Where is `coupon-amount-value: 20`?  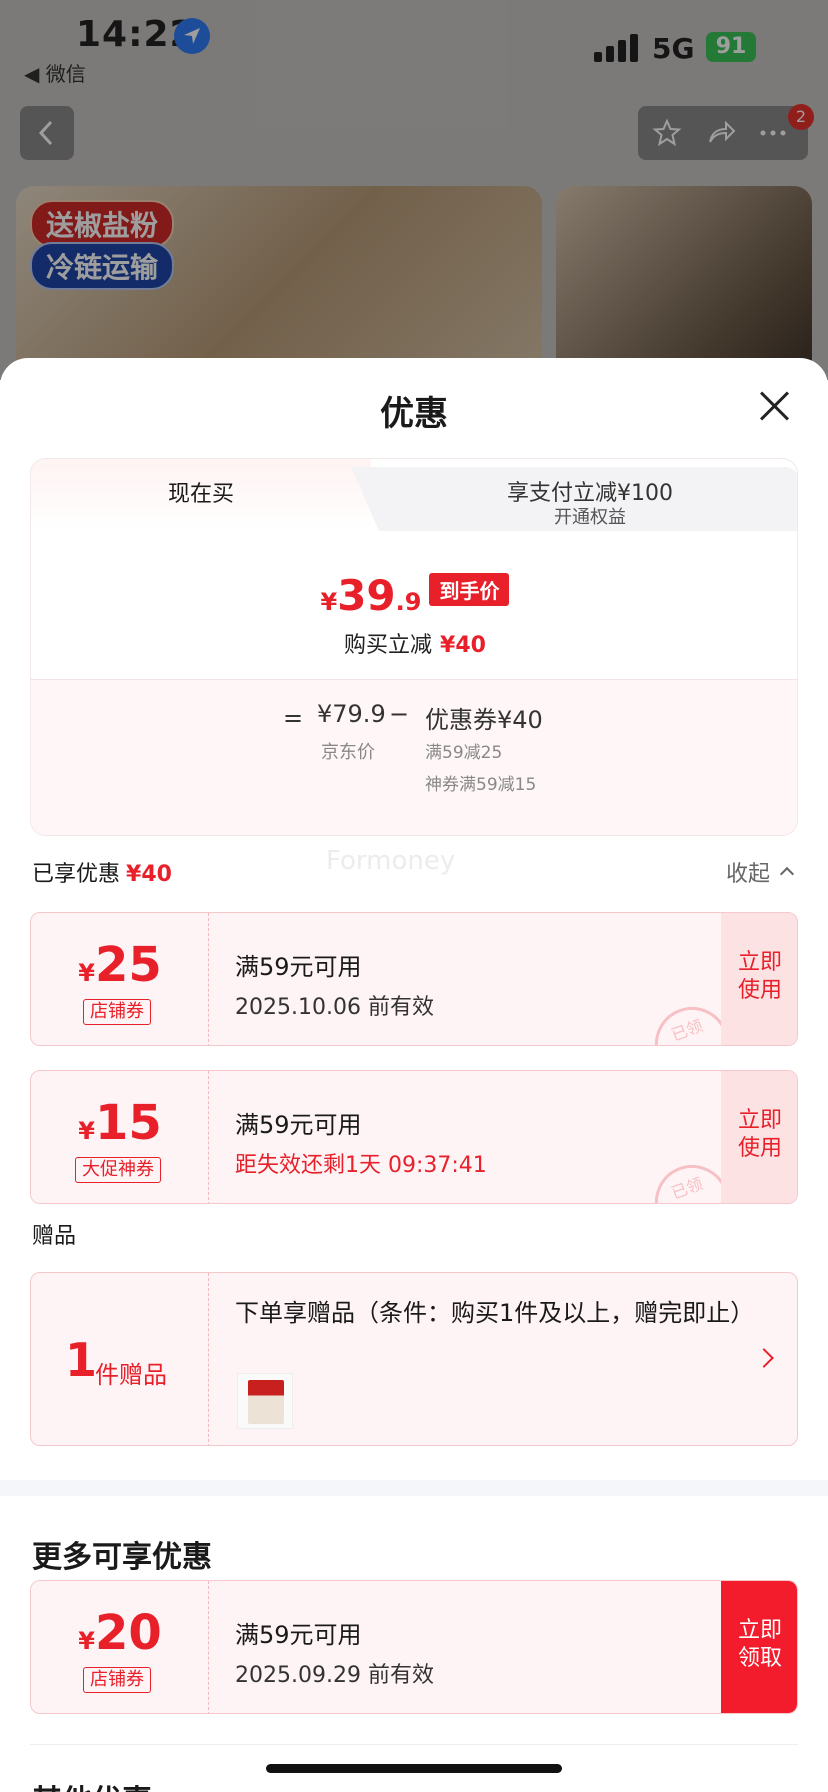
coupon-amount-value: 20 is located at coordinates (128, 1633).